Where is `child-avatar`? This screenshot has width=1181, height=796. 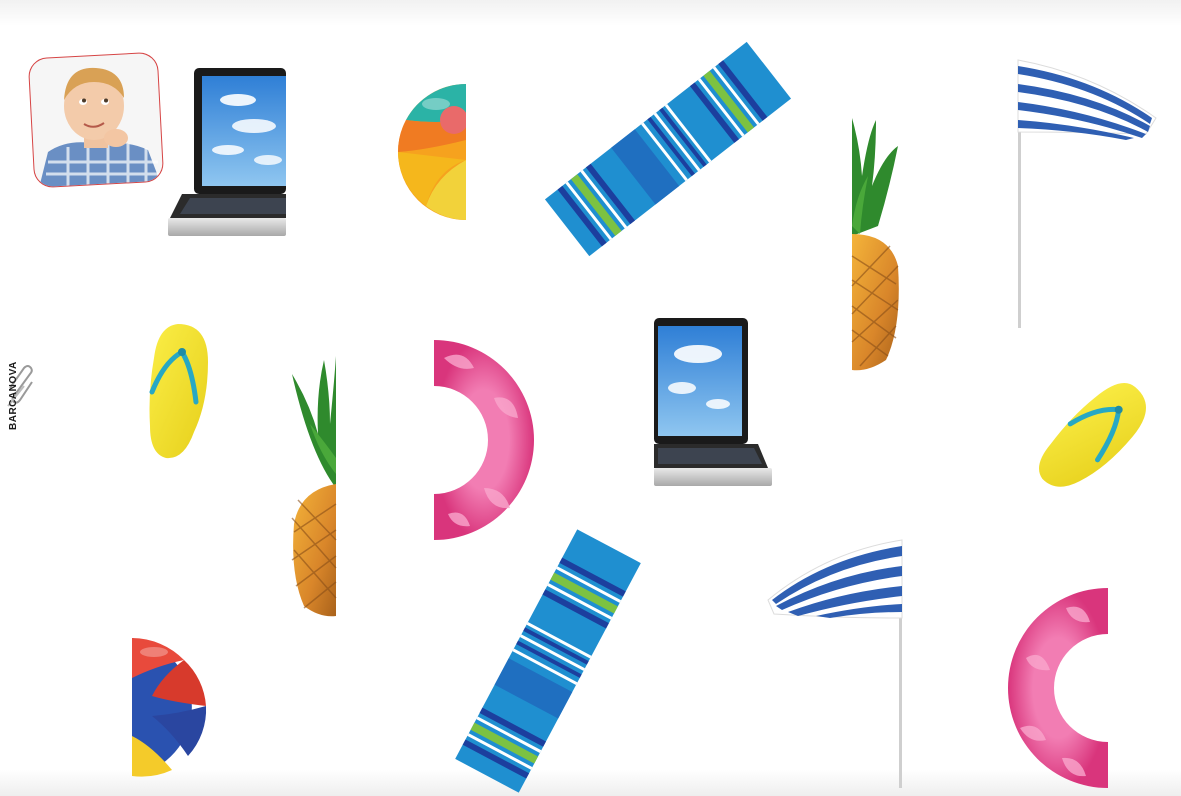
child-avatar is located at coordinates (96, 120).